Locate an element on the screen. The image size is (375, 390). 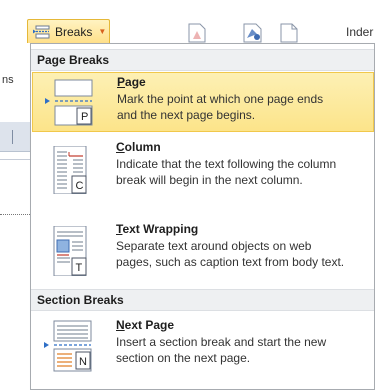
accelerator-key: N is located at coordinates (120, 325).